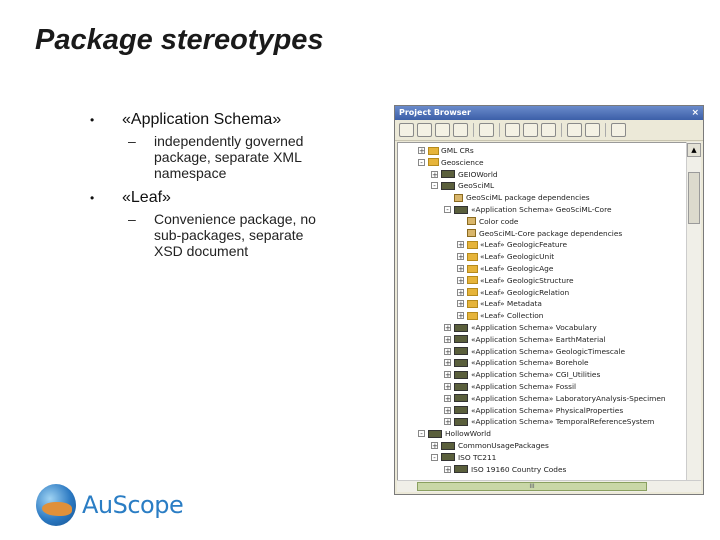 This screenshot has width=720, height=540. What do you see at coordinates (512, 130) in the screenshot?
I see `properties-icon` at bounding box center [512, 130].